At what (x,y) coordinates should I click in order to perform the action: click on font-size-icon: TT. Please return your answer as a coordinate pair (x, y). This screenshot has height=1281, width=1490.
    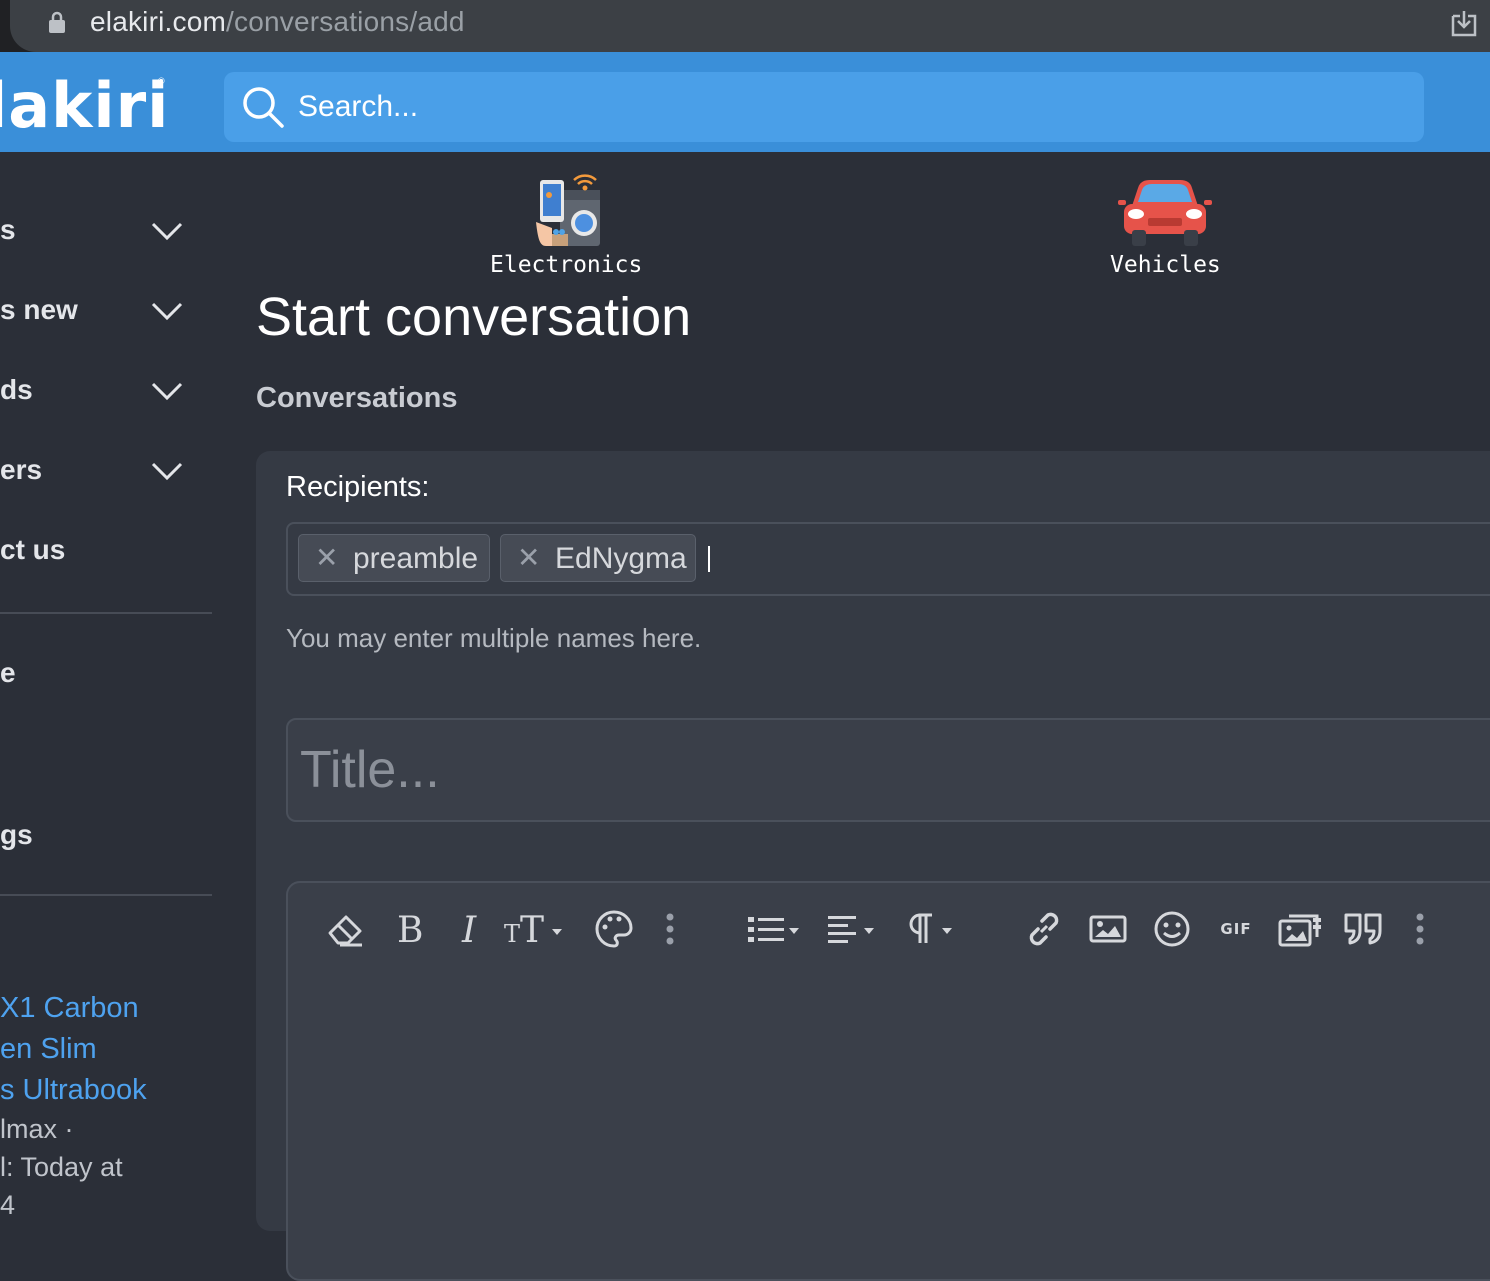
    Looking at the image, I should click on (533, 929).